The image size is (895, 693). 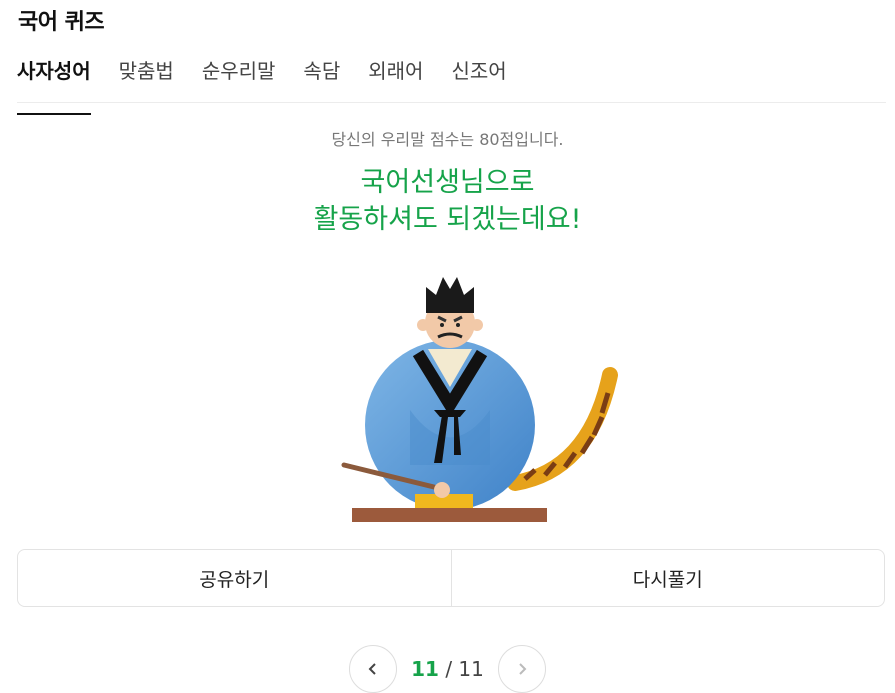 I want to click on next-page-button, so click(x=521, y=669).